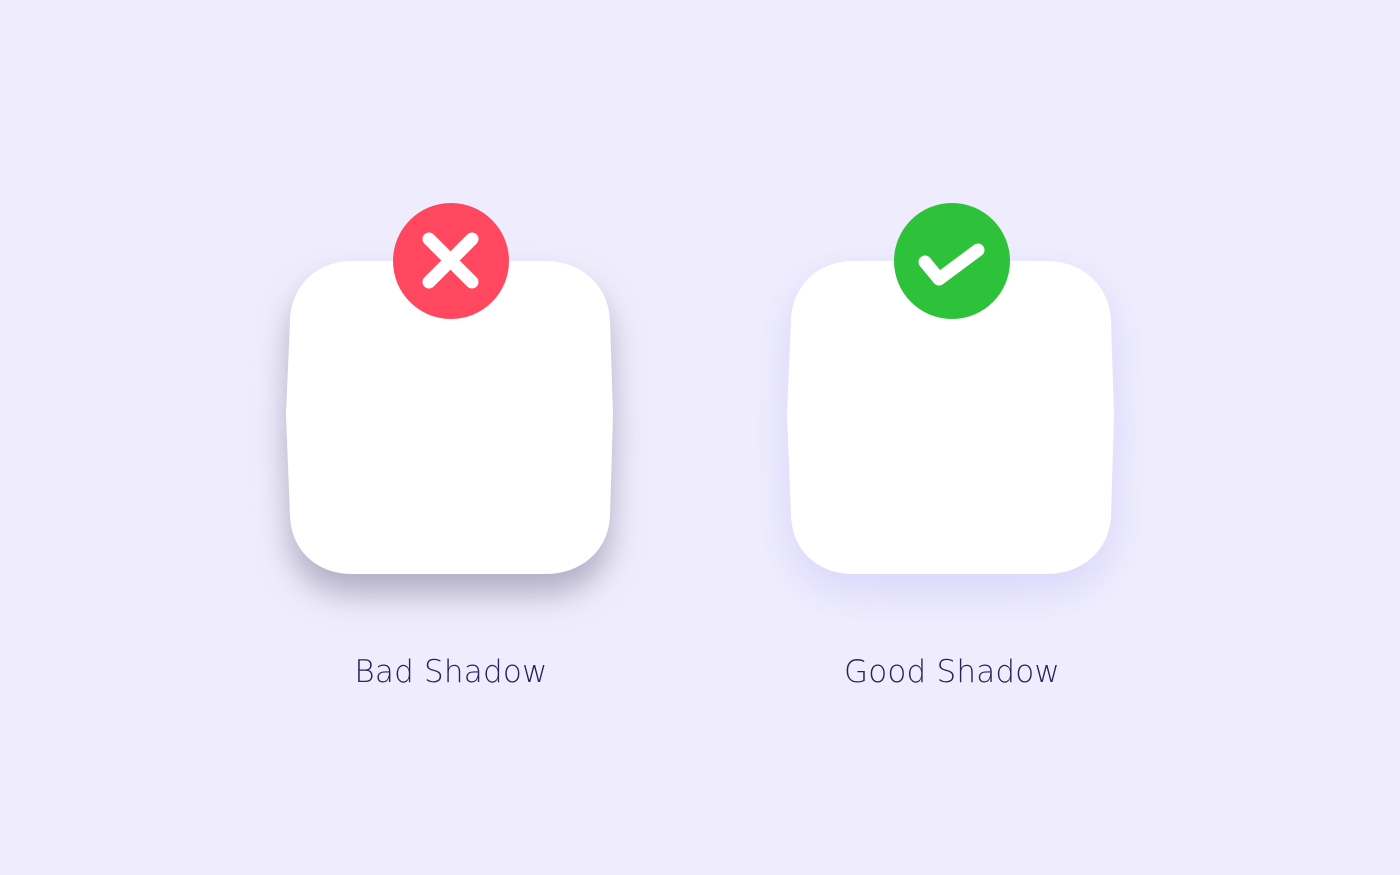 This screenshot has width=1400, height=875. What do you see at coordinates (451, 672) in the screenshot?
I see `bad-shadow-label: Bad Shadow` at bounding box center [451, 672].